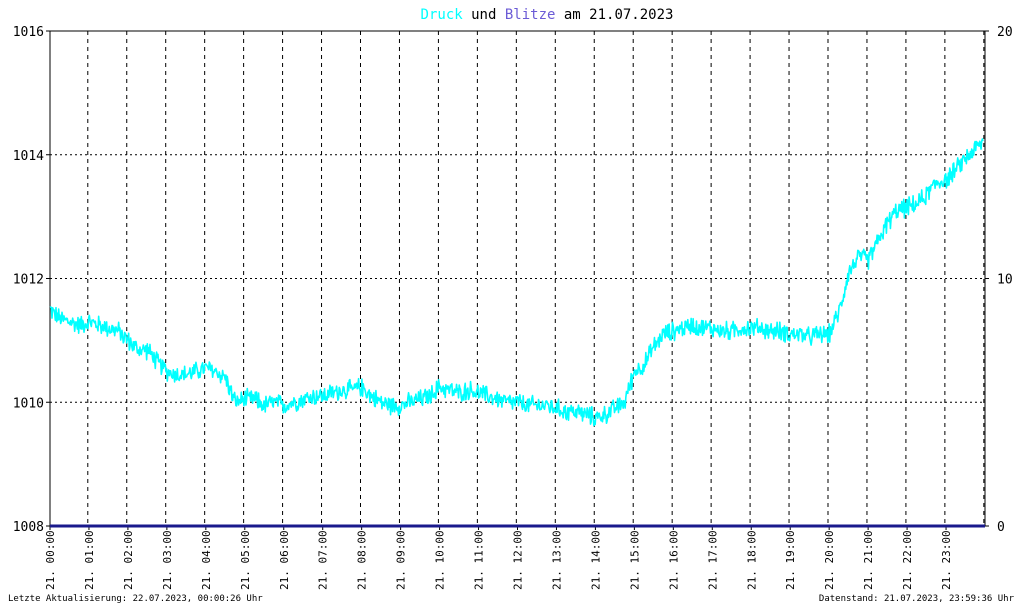  I want to click on y-tick-label-right: 10, so click(1005, 280).